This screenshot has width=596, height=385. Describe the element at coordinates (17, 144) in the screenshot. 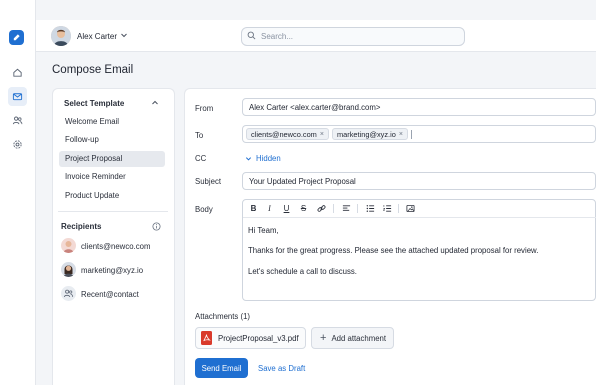

I see `settings-gear-icon` at that location.